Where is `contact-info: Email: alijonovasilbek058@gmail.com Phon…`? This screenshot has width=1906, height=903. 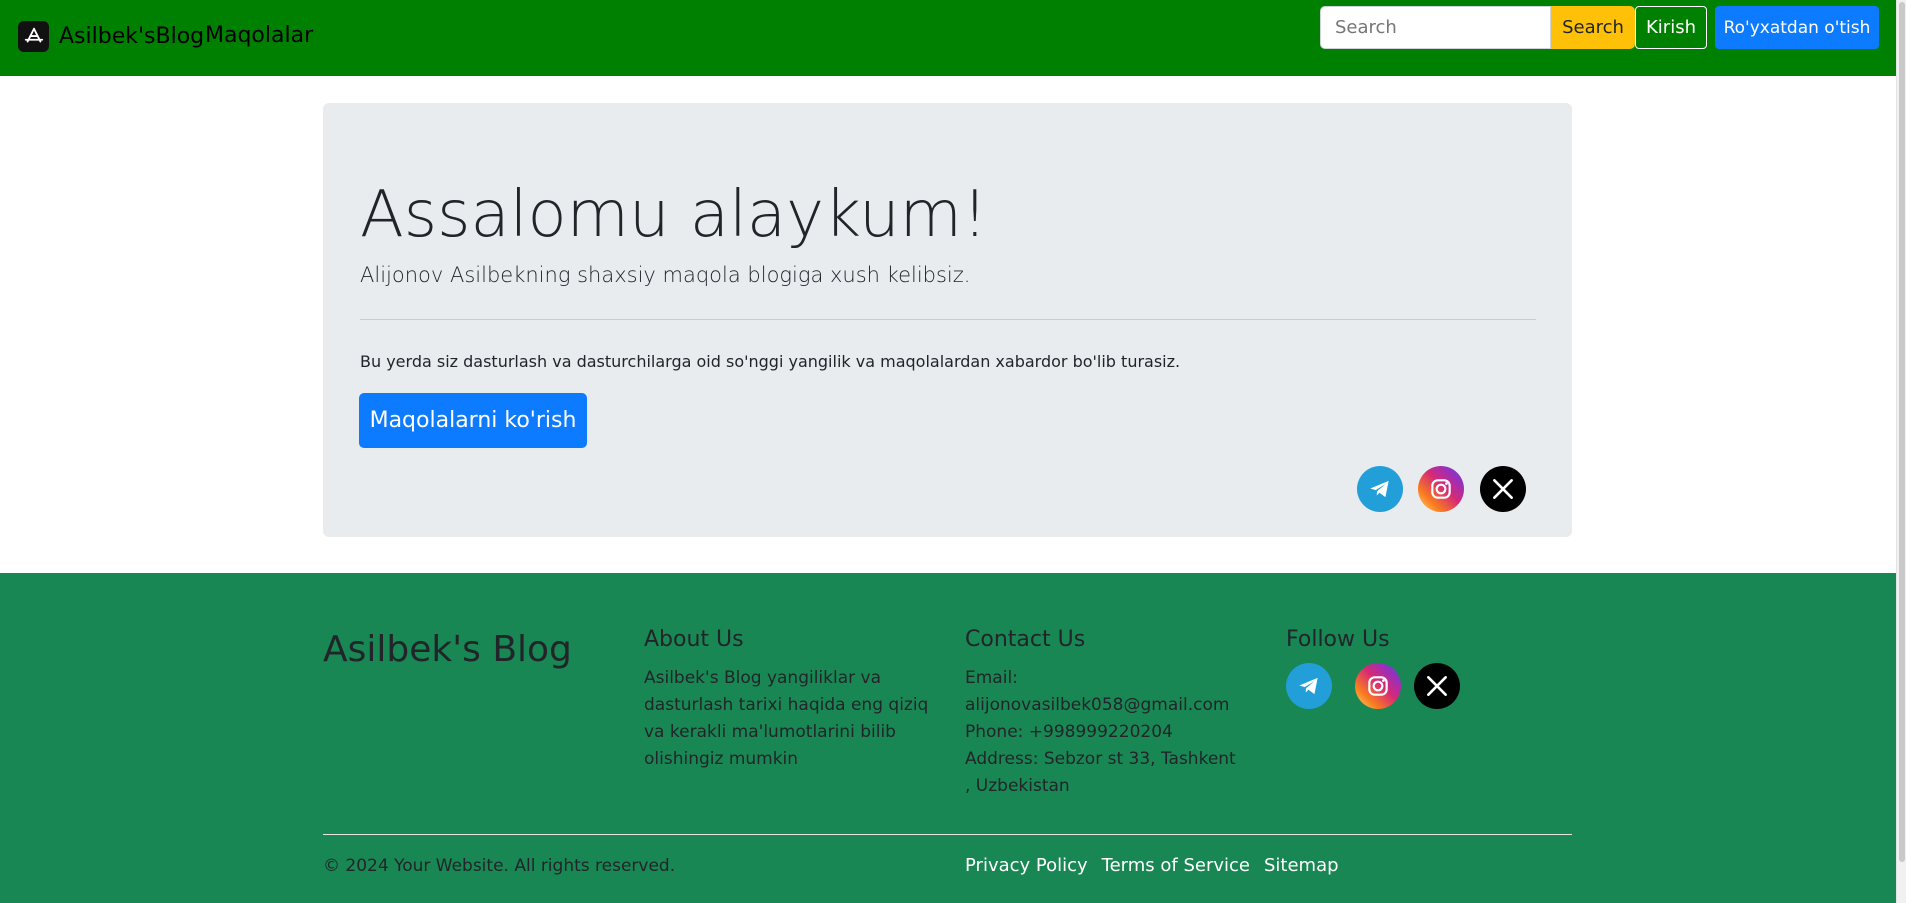
contact-info: Email: alijonovasilbek058@gmail.com Phon… is located at coordinates (1105, 732).